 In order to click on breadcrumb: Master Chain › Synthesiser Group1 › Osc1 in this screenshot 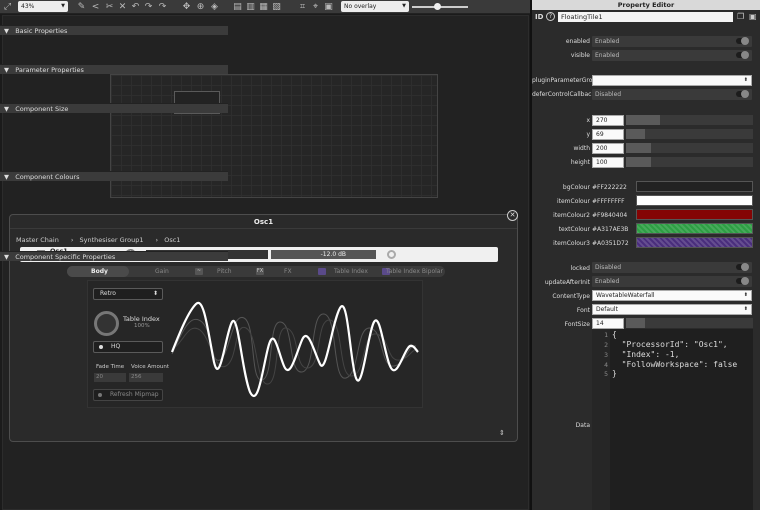, I will do `click(104, 240)`.